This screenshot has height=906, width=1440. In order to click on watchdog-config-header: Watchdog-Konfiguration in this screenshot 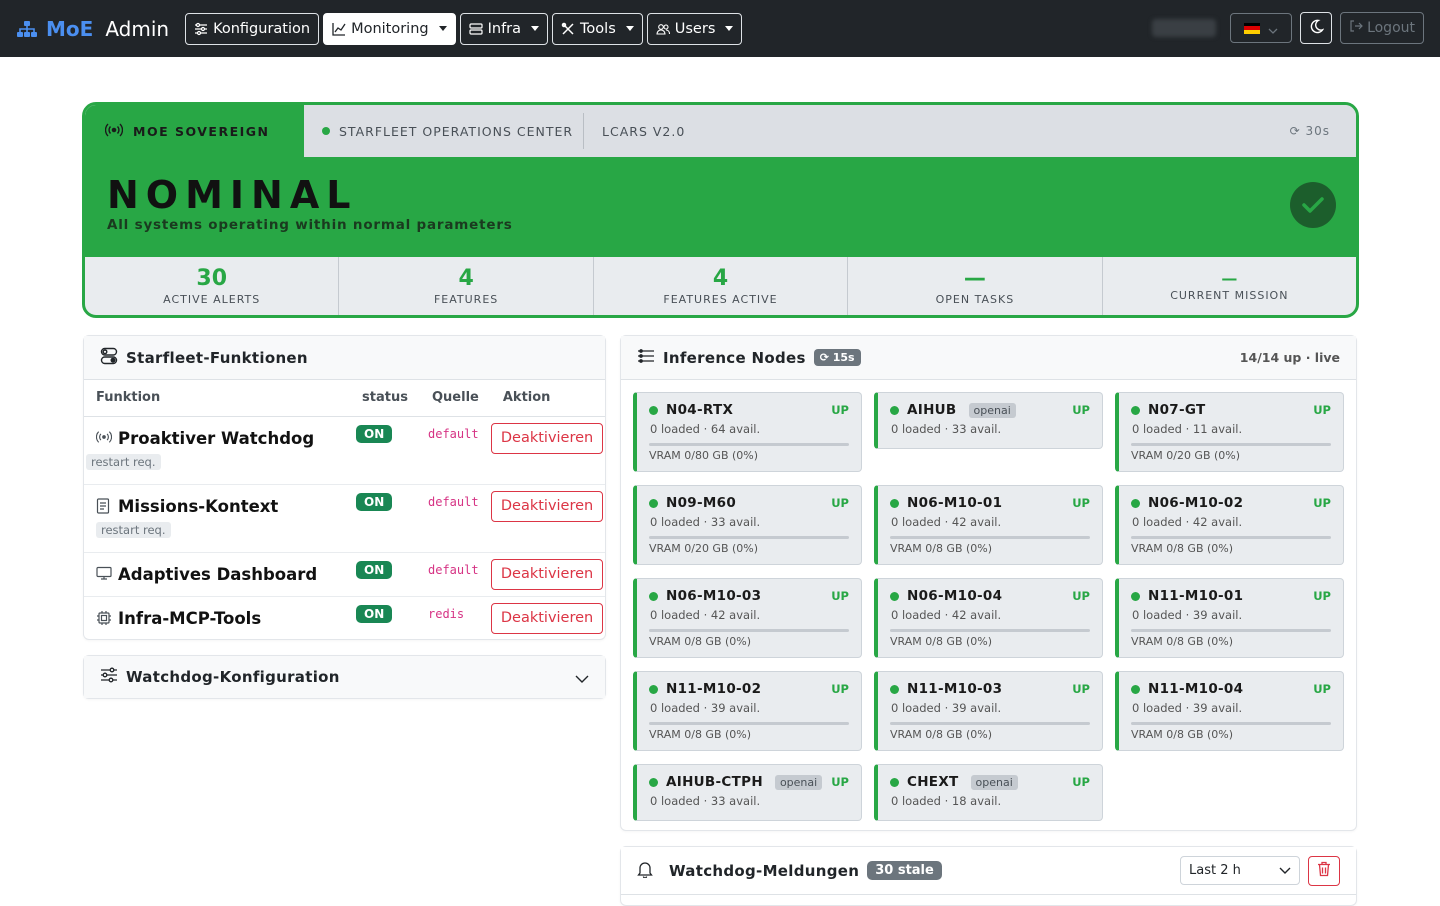, I will do `click(344, 677)`.